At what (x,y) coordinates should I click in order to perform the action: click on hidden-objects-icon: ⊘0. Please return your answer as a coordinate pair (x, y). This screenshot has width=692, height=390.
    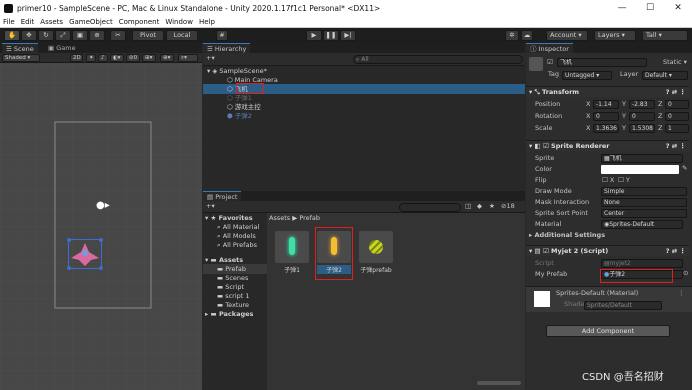
    Looking at the image, I should click on (133, 58).